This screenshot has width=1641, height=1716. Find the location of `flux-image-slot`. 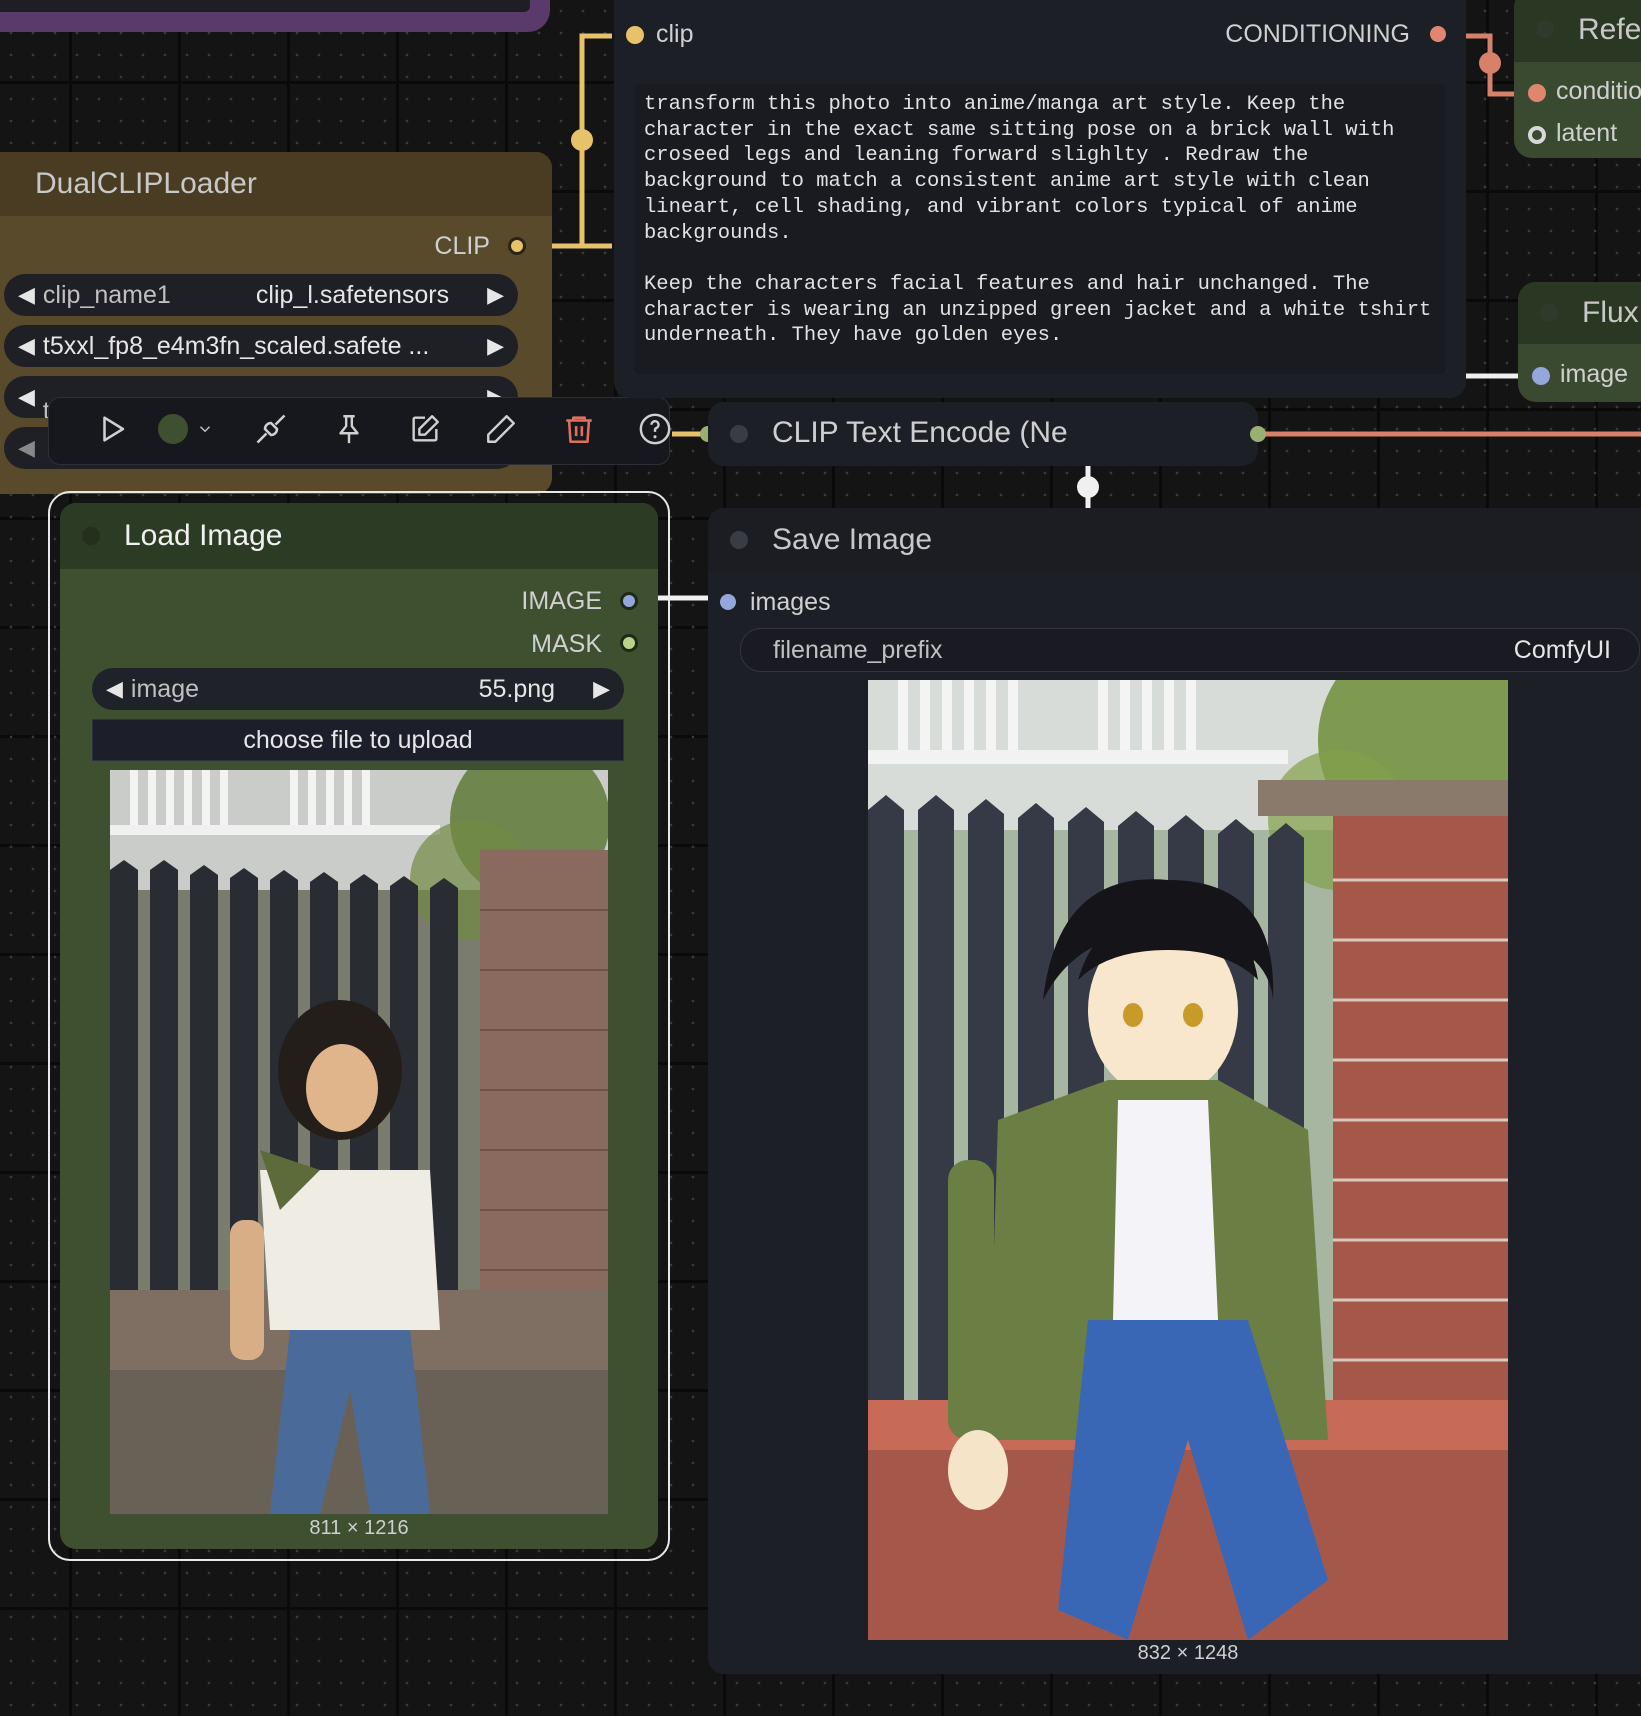

flux-image-slot is located at coordinates (1541, 376).